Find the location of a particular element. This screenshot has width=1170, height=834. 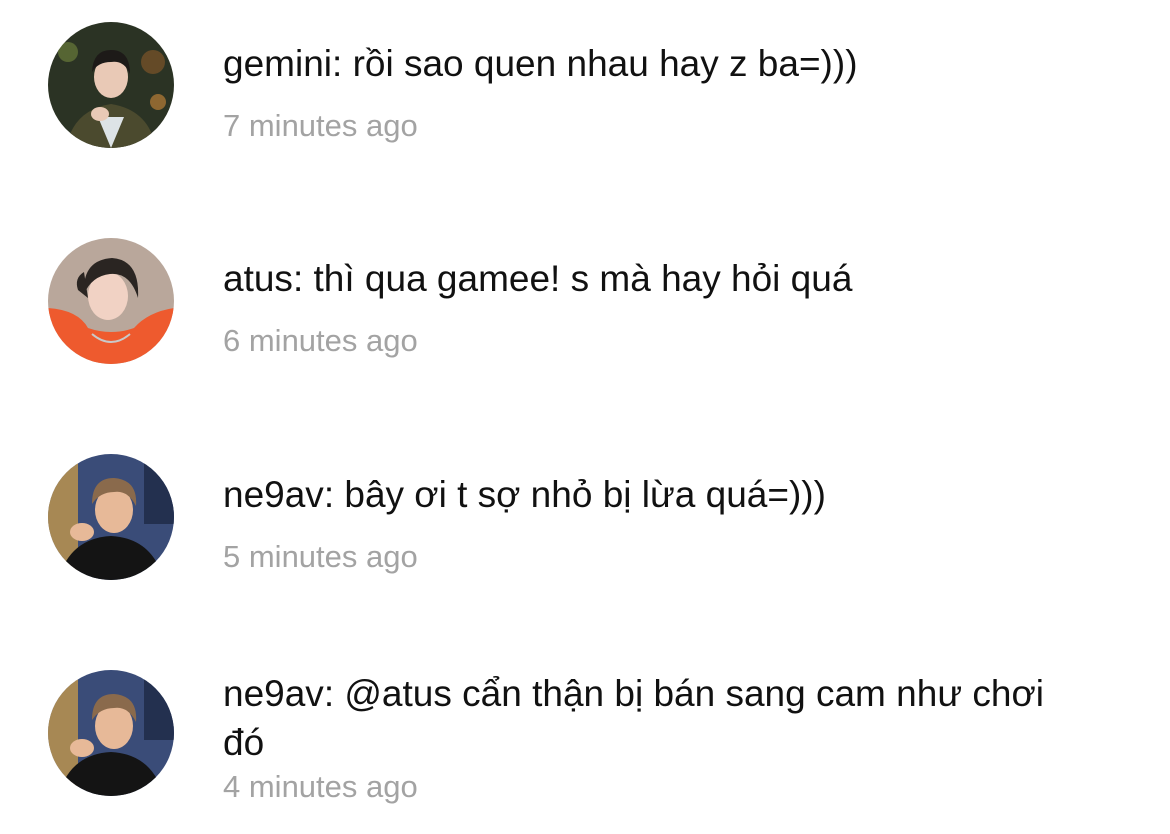

comment-text: atus: thì qua gamee! s mà hay hỏi quá is located at coordinates (673, 278).